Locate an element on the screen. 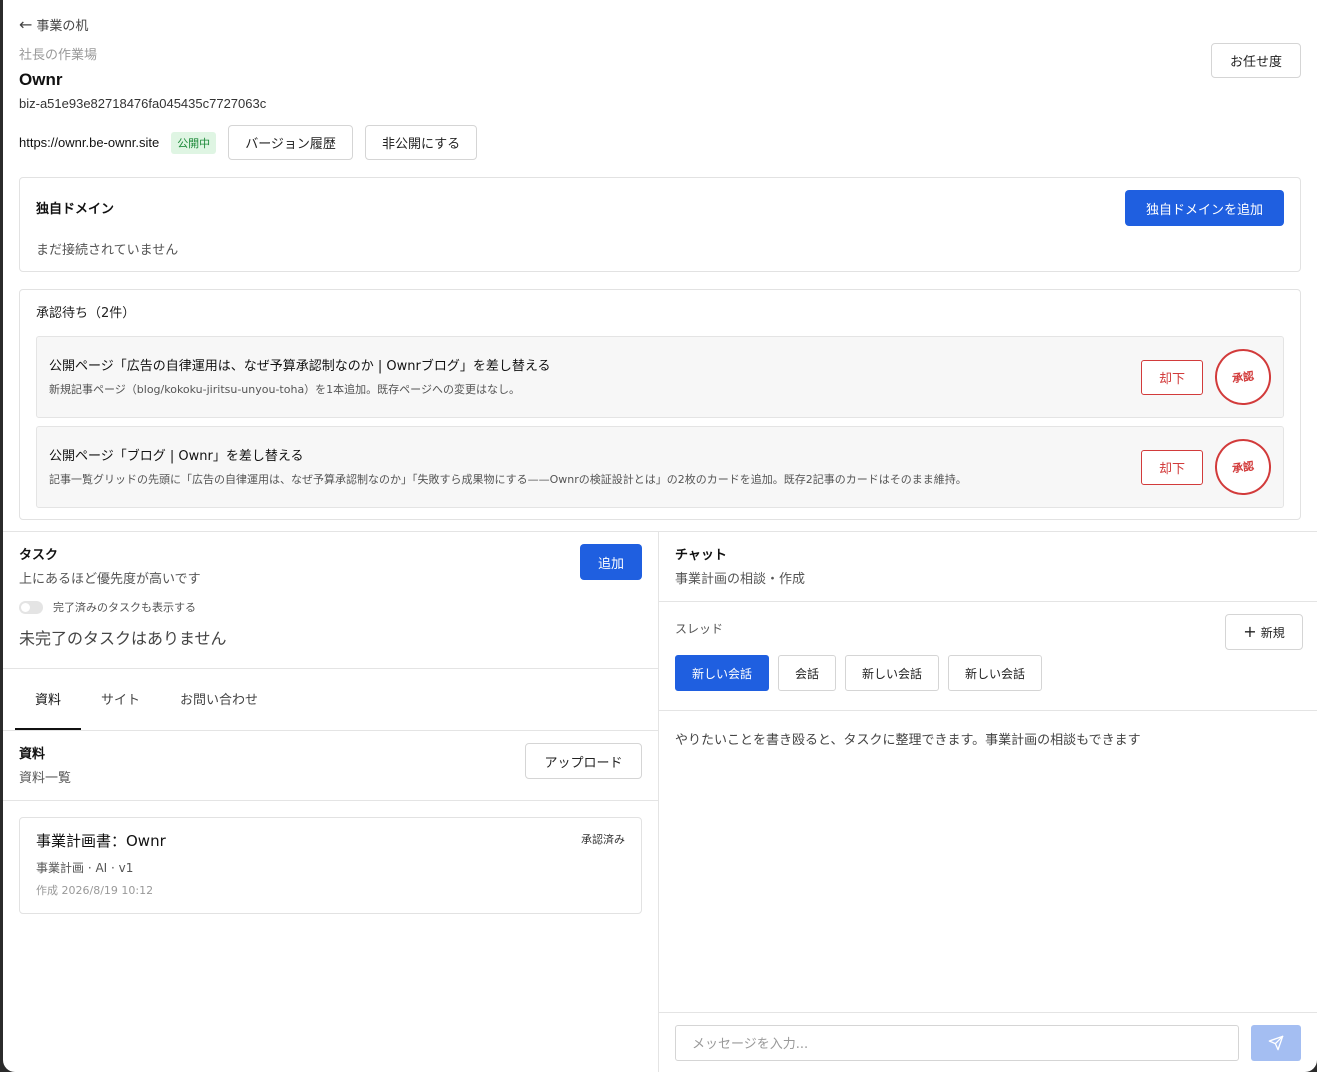  send-button is located at coordinates (1276, 1042).